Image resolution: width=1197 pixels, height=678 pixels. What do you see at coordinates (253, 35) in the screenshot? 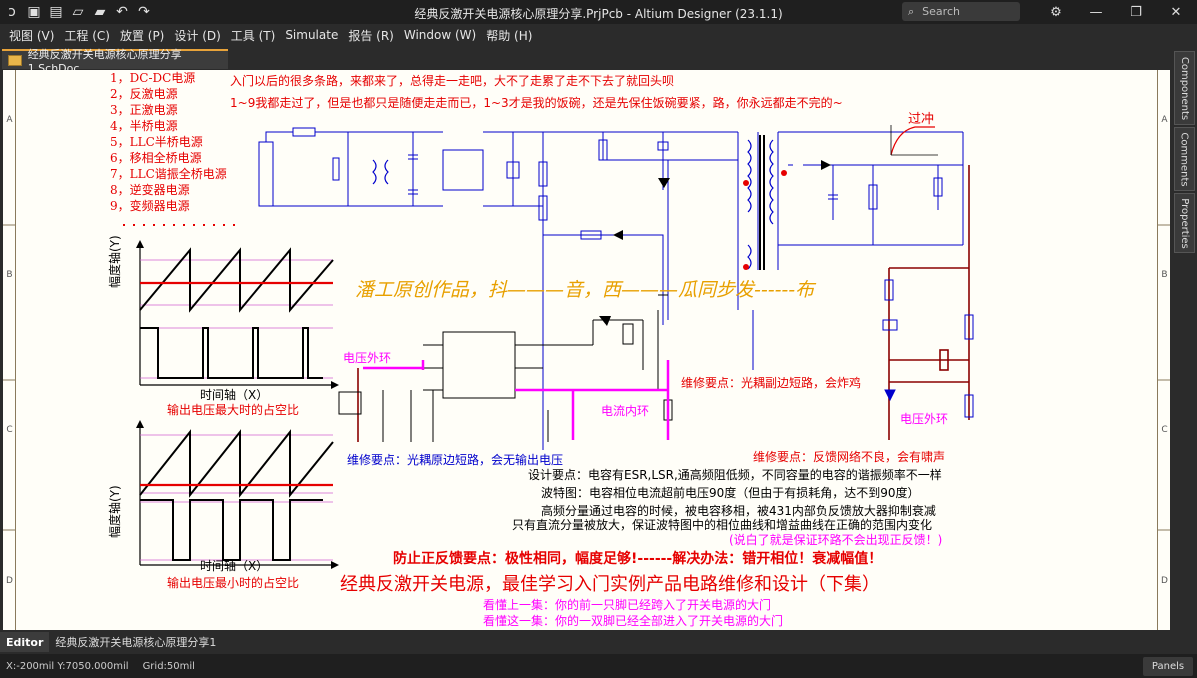
I see `menu-tools: 工具 (T)` at bounding box center [253, 35].